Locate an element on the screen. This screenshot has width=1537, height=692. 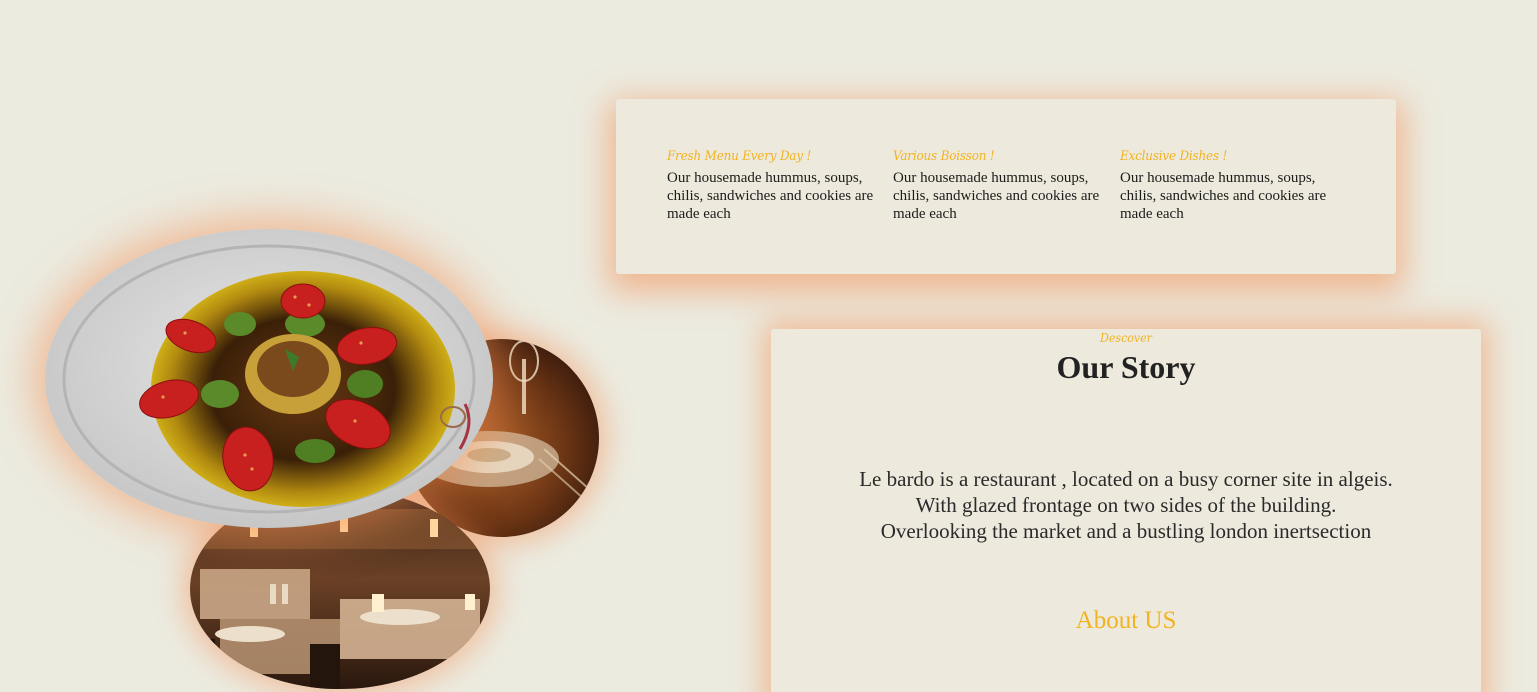
about-us-link: About US is located at coordinates (1126, 621).